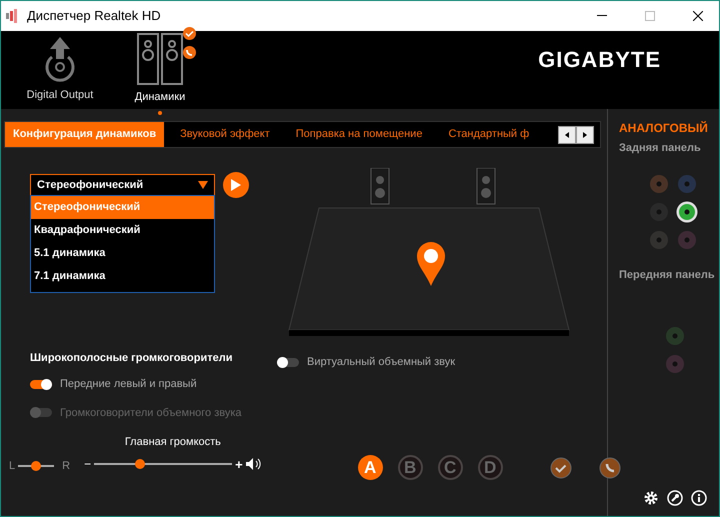  I want to click on check-circle-icon, so click(561, 467).